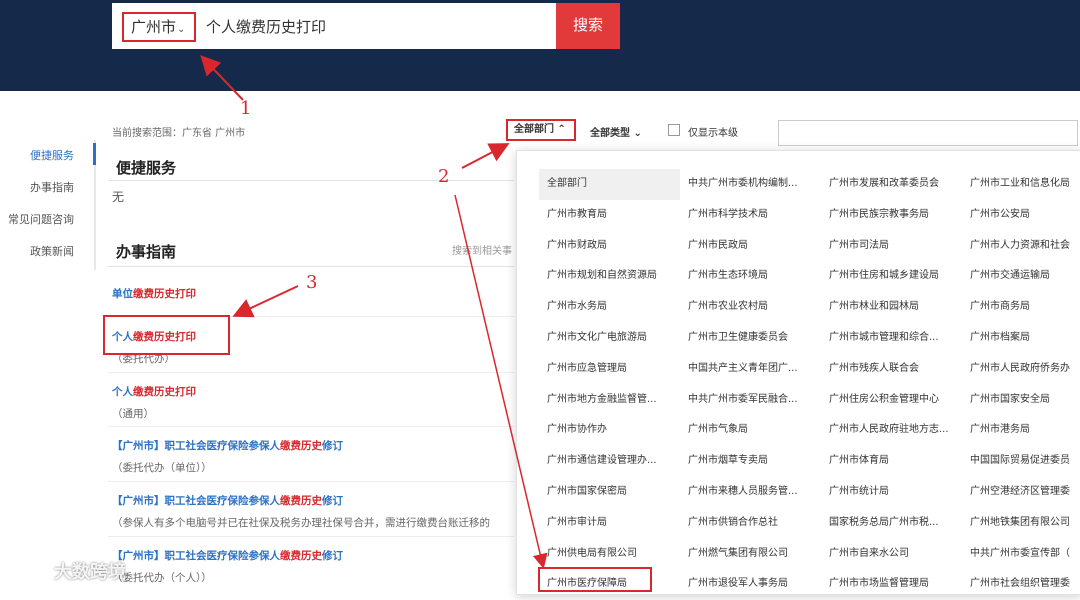 Image resolution: width=1080 pixels, height=600 pixels. I want to click on dept-option: 广州燃气集团有限公司, so click(750, 554).